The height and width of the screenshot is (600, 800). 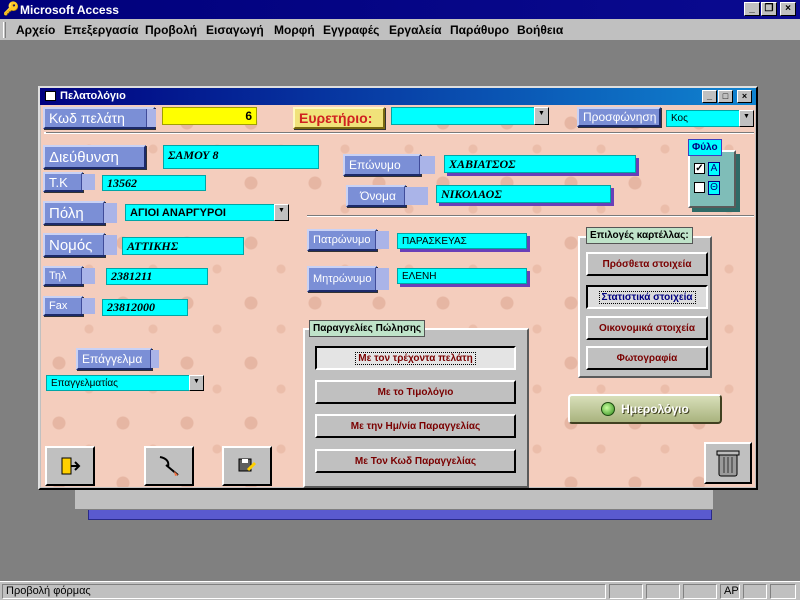 What do you see at coordinates (183, 246) in the screenshot?
I see `prefecture-field: ΑΤΤΙΚΗΣ` at bounding box center [183, 246].